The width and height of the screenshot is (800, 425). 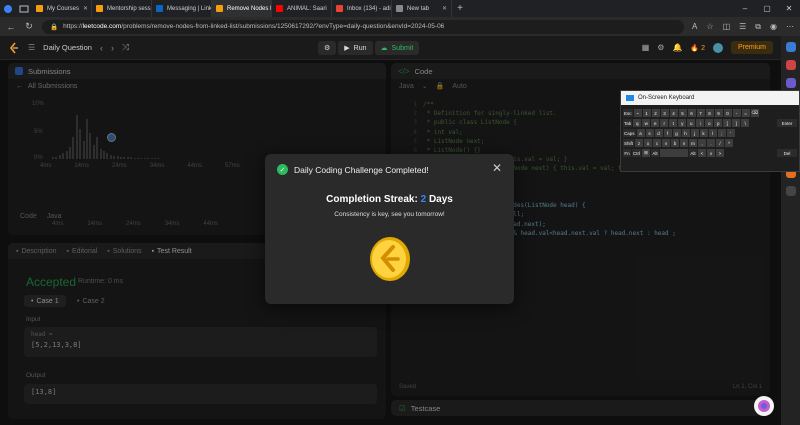 I want to click on keyboard-key: f, so click(x=667, y=133).